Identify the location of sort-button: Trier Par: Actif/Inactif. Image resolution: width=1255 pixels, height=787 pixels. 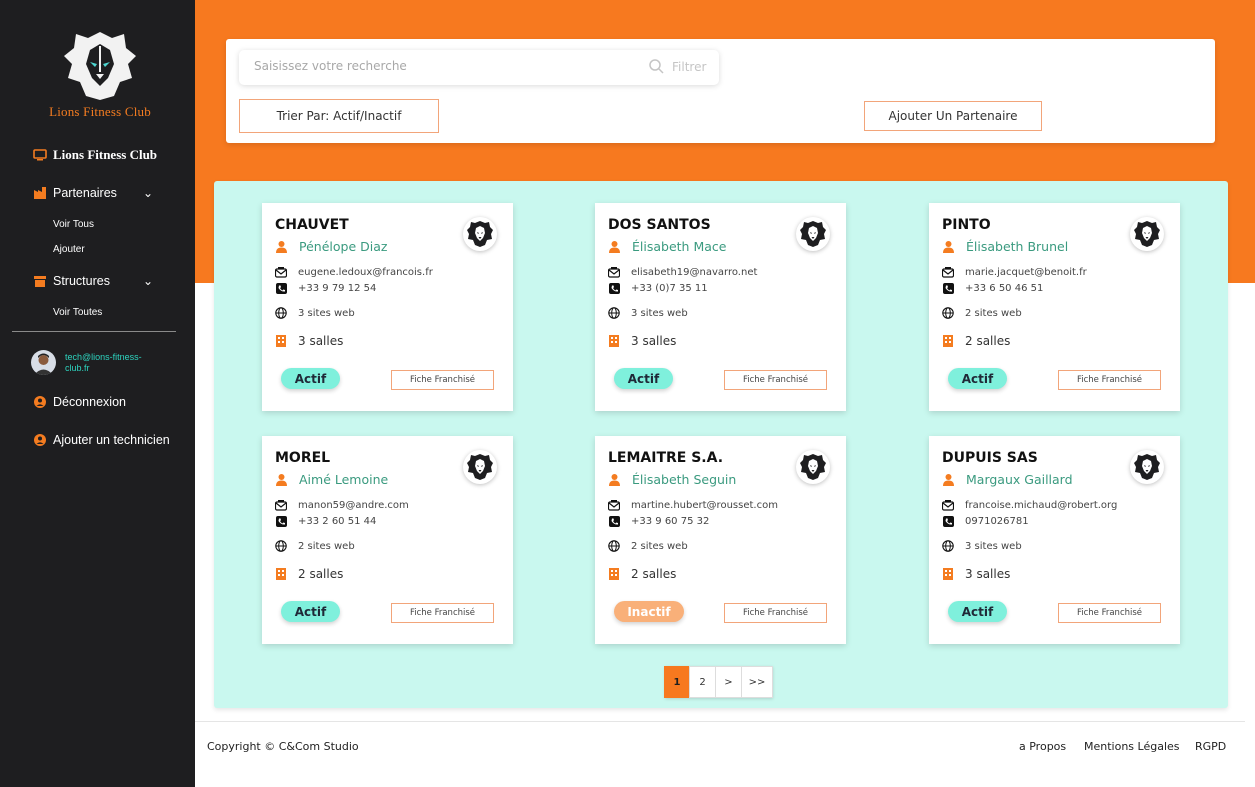
(339, 116).